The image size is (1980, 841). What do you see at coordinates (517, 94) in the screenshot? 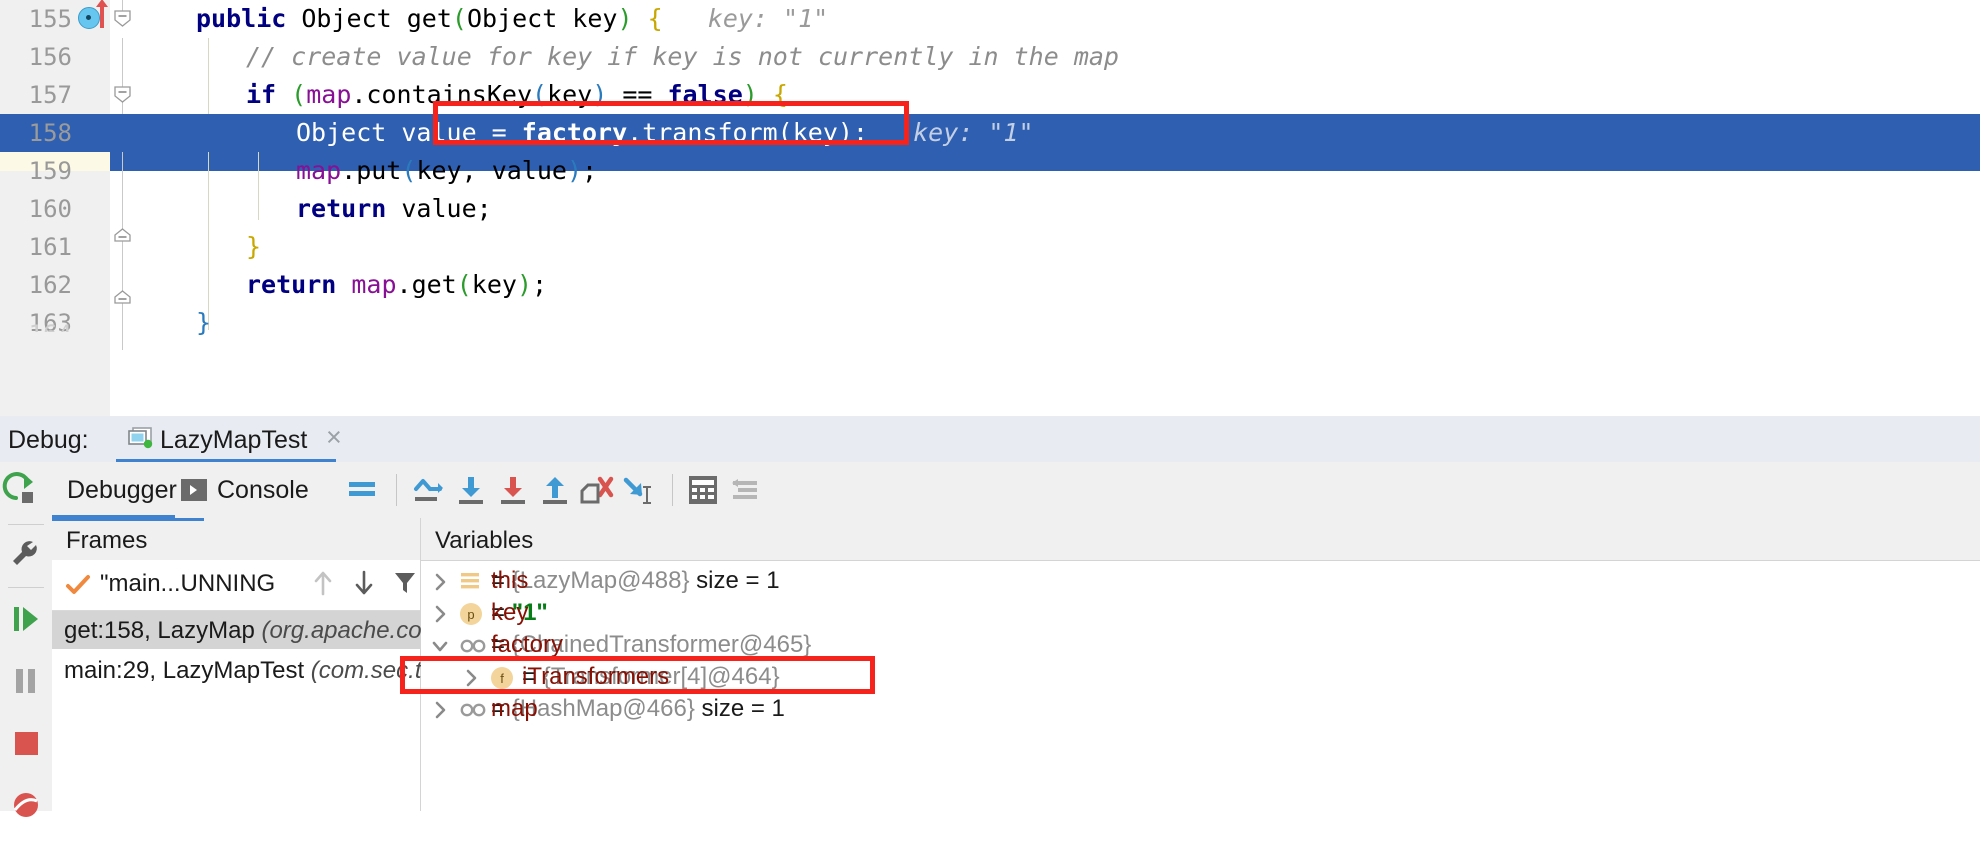
I see `code-text-157: if (map.containsKey(key) == false) {` at bounding box center [517, 94].